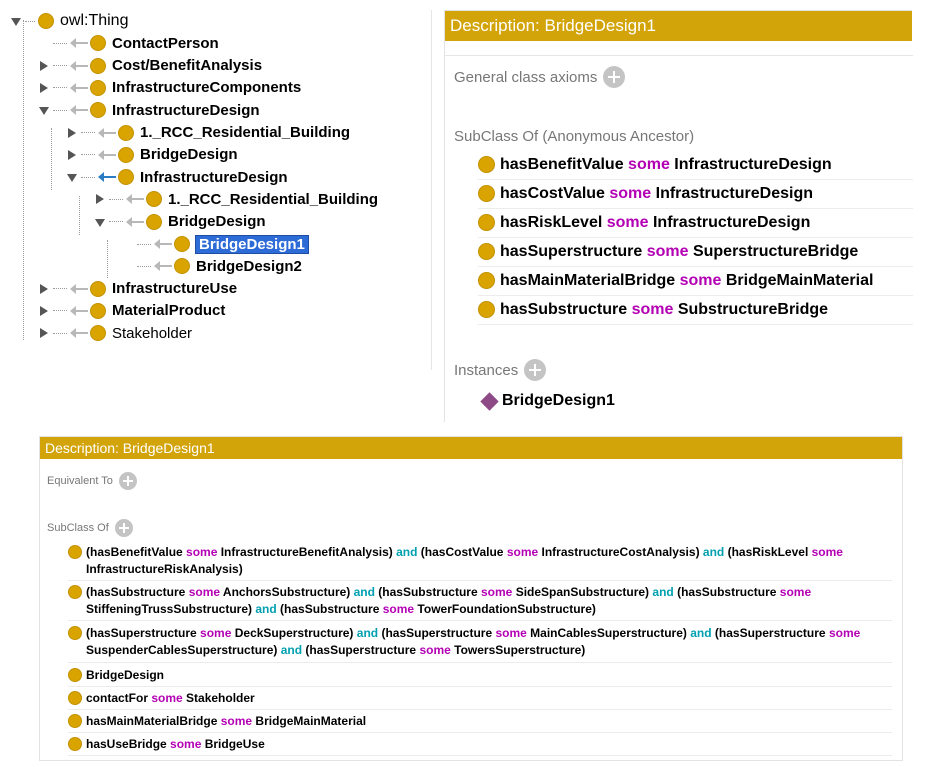 This screenshot has width=940, height=767. What do you see at coordinates (287, 592) in the screenshot?
I see `axiom-term: AnchorsSubstructure)` at bounding box center [287, 592].